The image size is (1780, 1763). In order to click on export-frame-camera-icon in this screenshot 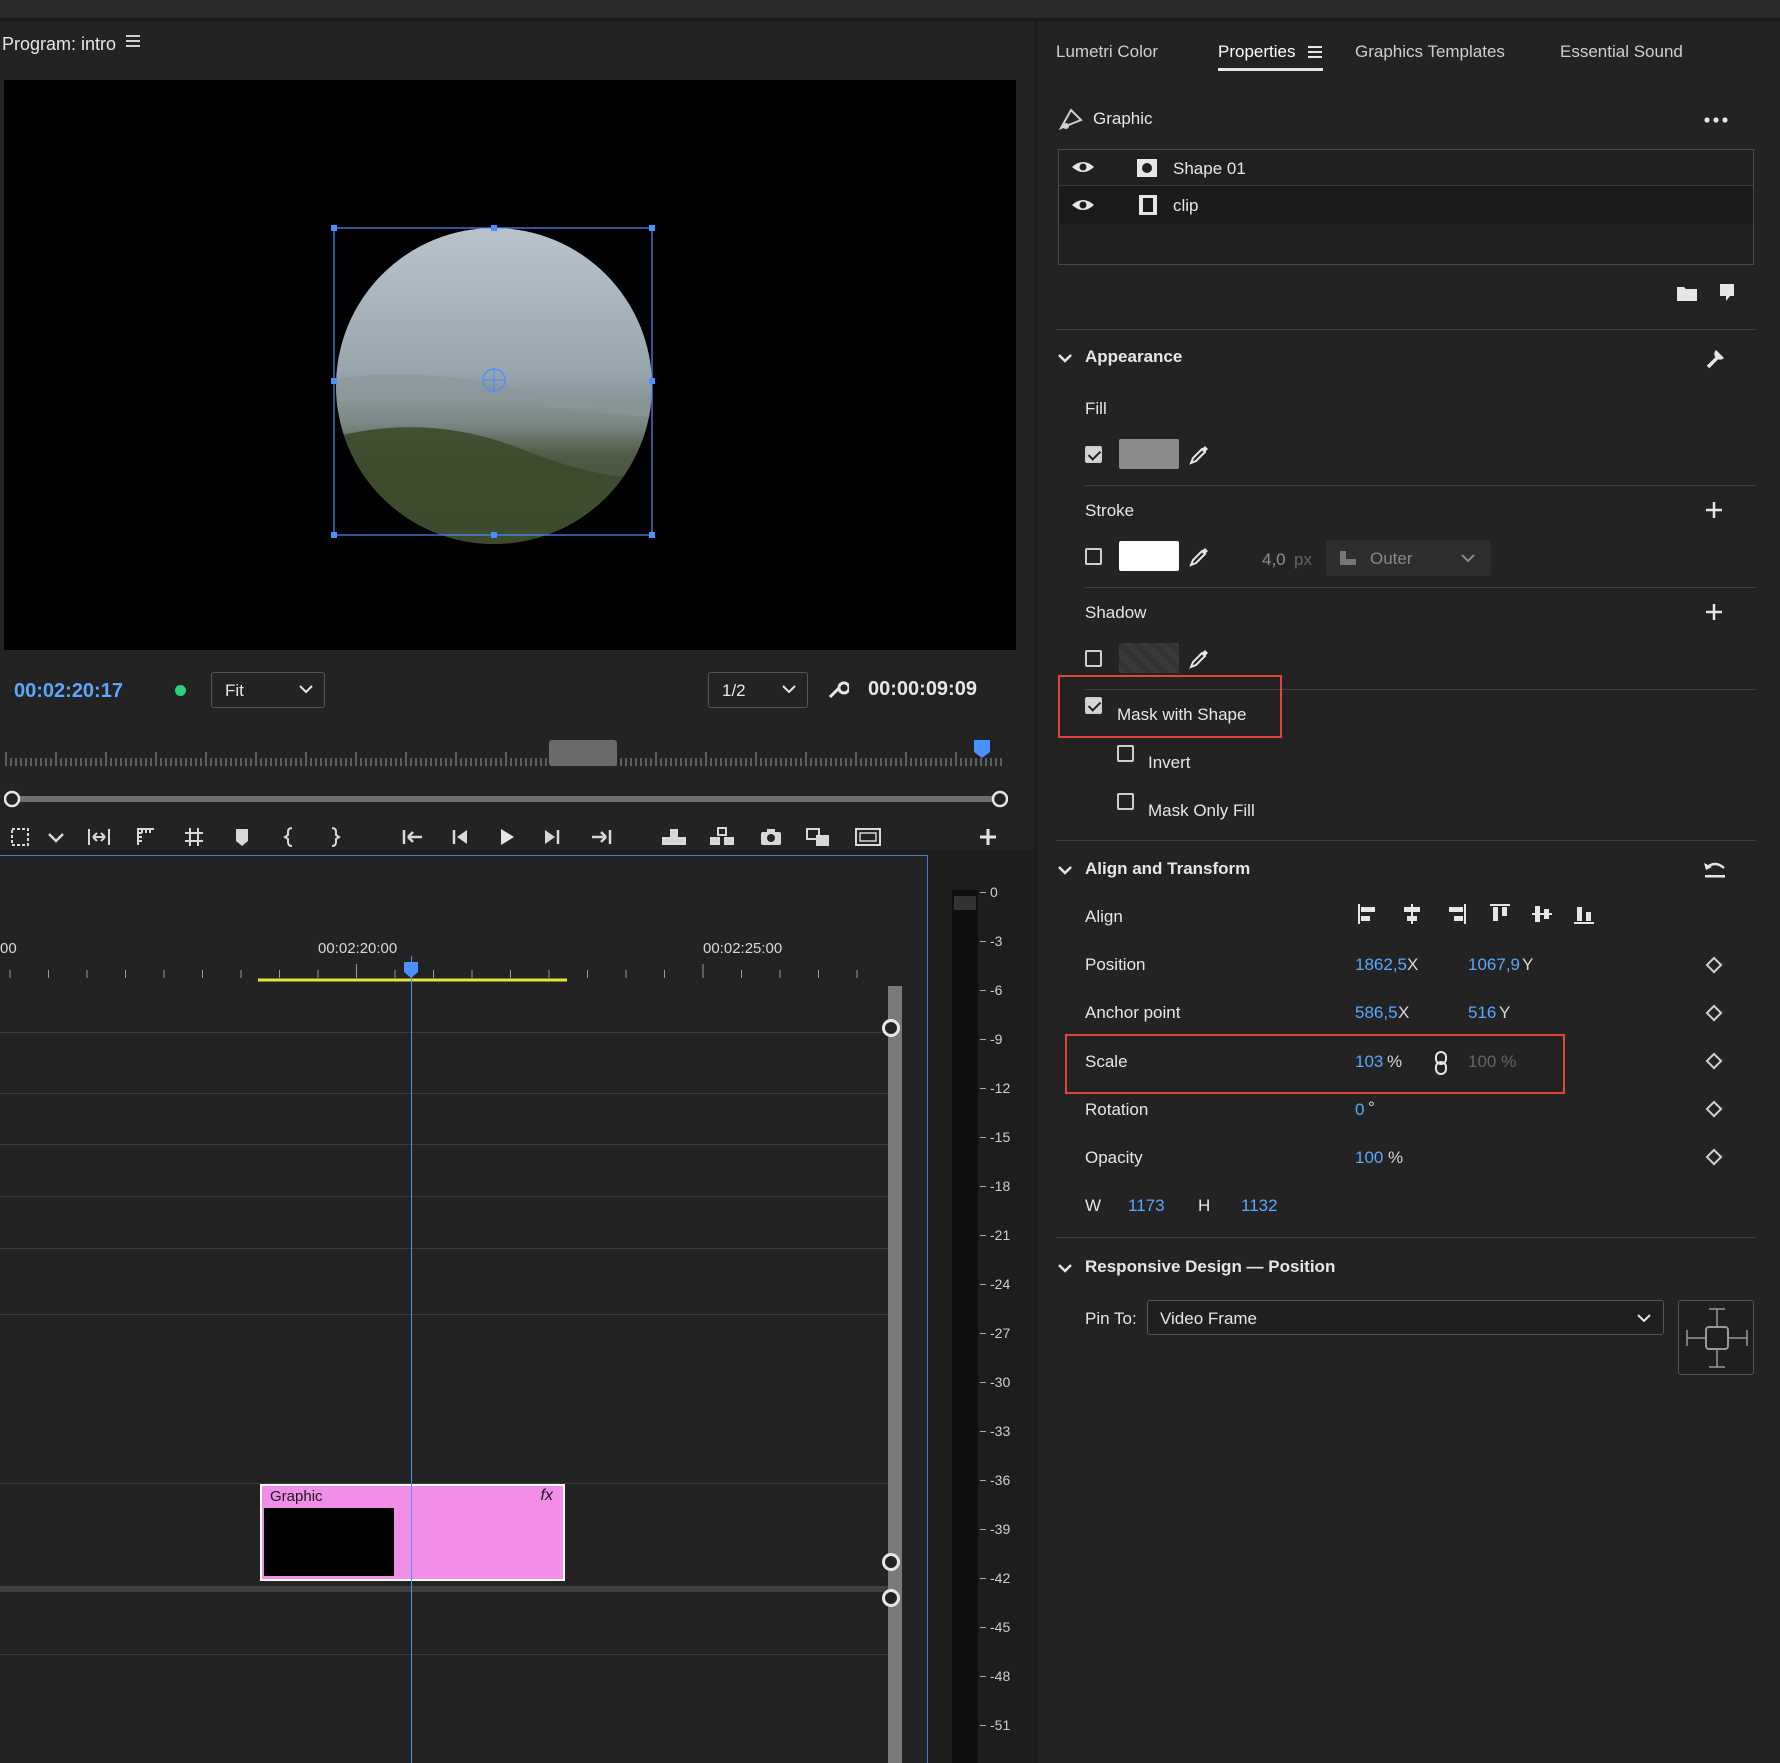, I will do `click(771, 838)`.